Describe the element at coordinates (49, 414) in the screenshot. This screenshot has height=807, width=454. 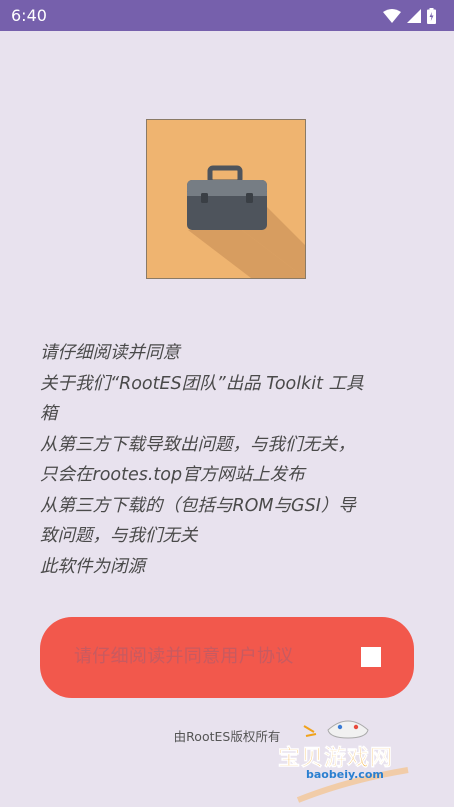
I see `agreement-line: 箱` at that location.